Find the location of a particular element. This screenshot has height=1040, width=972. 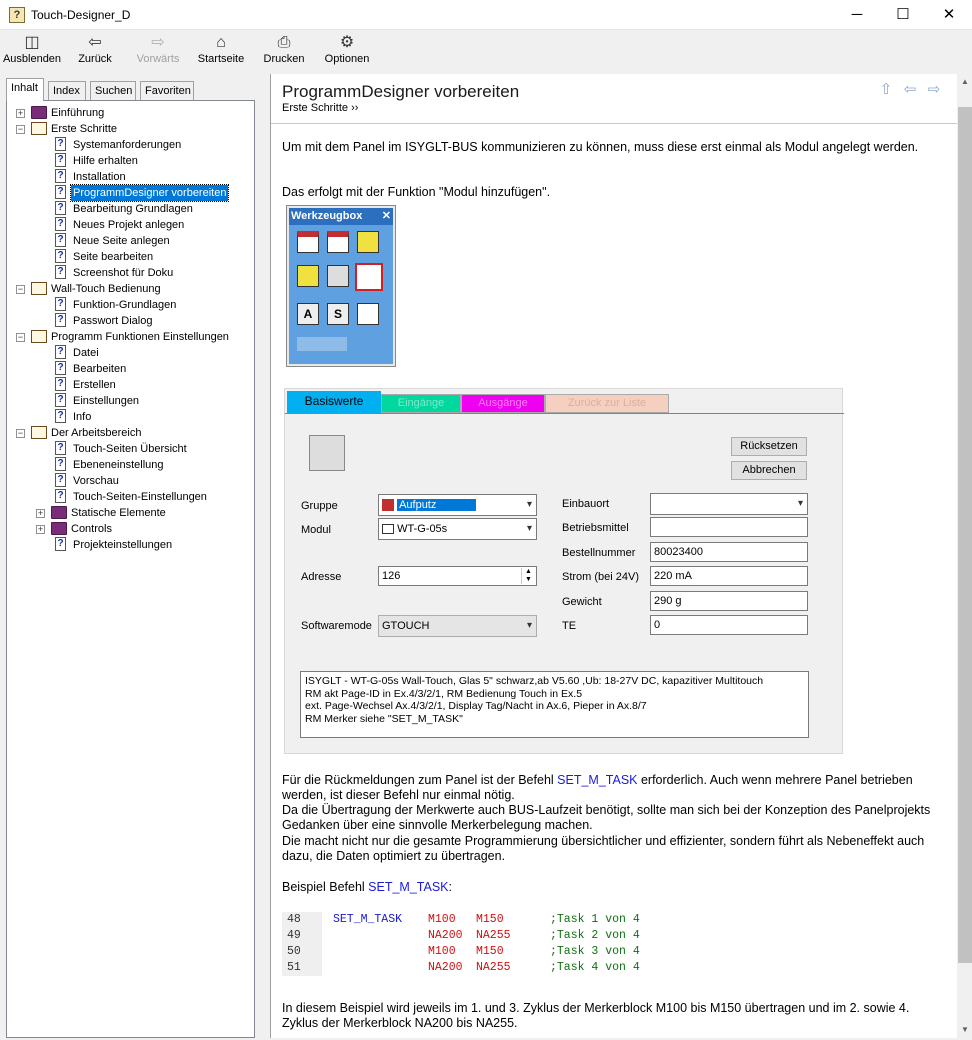

tree-item: ? Ebeneneinstellung is located at coordinates (129, 465).